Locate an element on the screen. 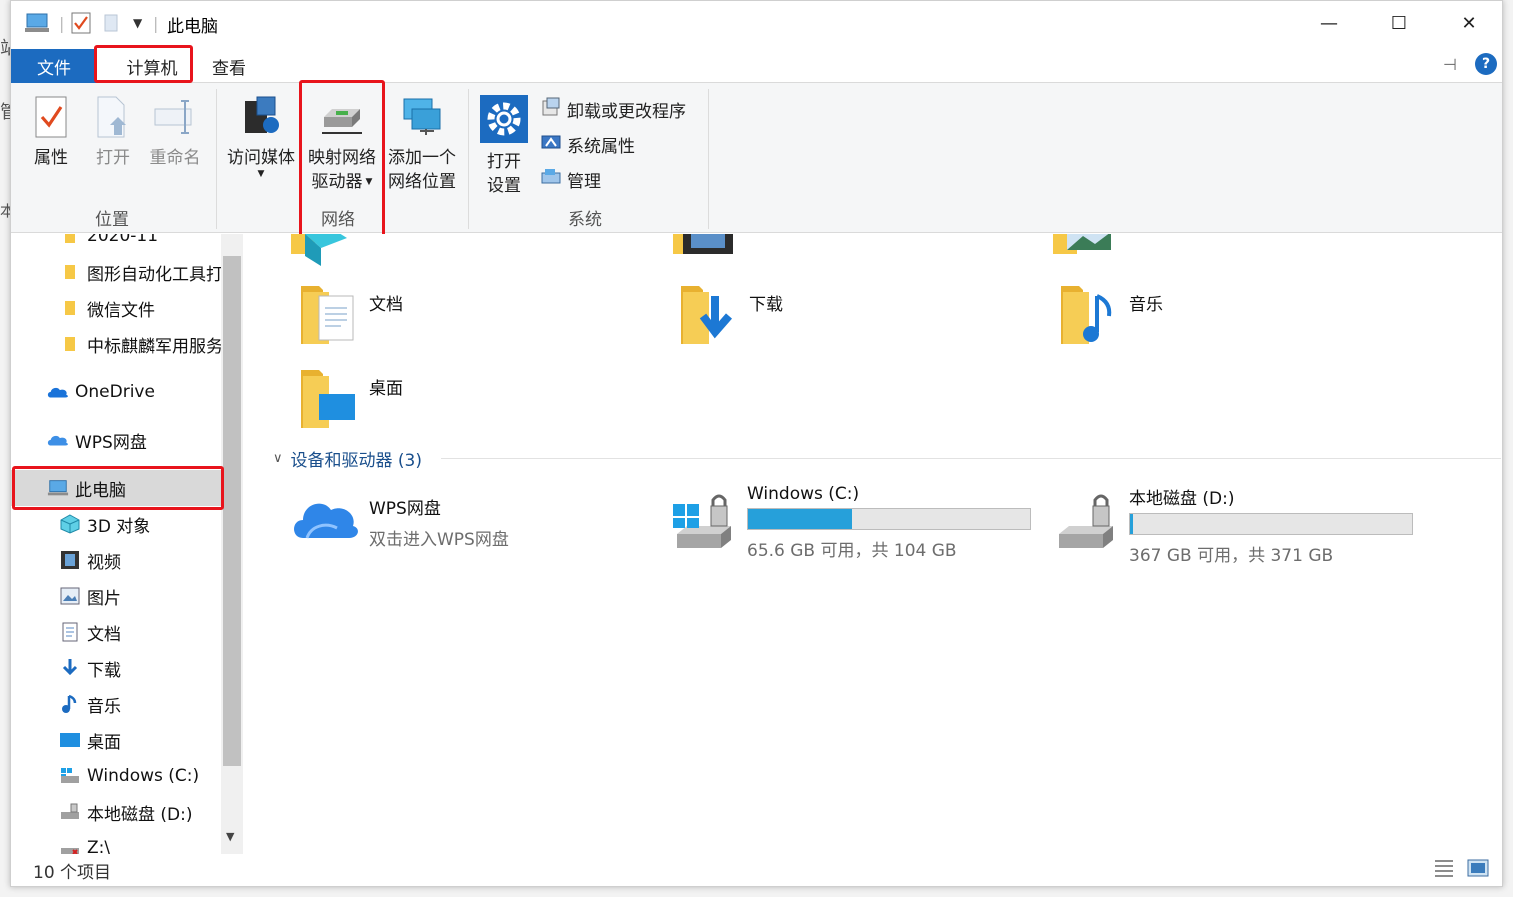 Image resolution: width=1513 pixels, height=897 pixels. folder-desktop: 桌面 is located at coordinates (352, 400).